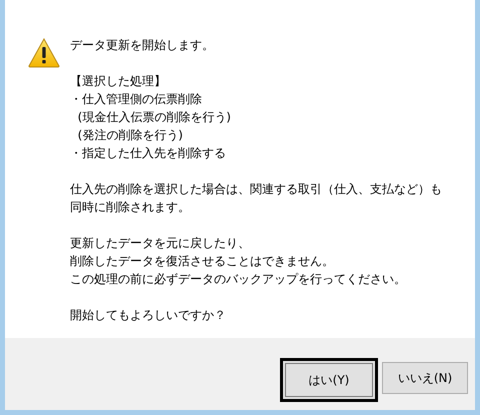  I want to click on message-text: ・仕入管理側の伝票削除, so click(136, 99).